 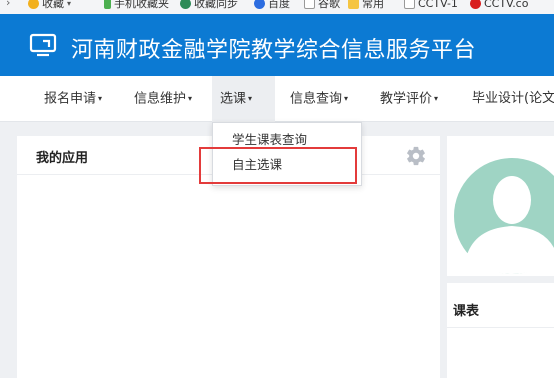 I want to click on nav-item-graduation-design: 毕业设计(论文, so click(x=509, y=99).